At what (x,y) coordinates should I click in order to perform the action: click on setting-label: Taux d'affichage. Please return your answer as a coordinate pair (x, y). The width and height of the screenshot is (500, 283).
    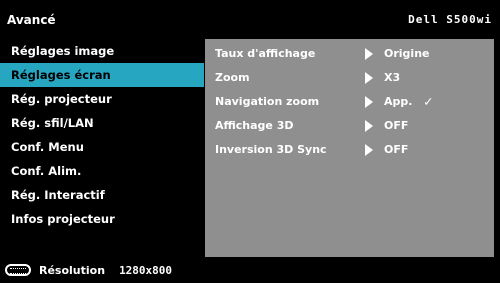
    Looking at the image, I should click on (265, 53).